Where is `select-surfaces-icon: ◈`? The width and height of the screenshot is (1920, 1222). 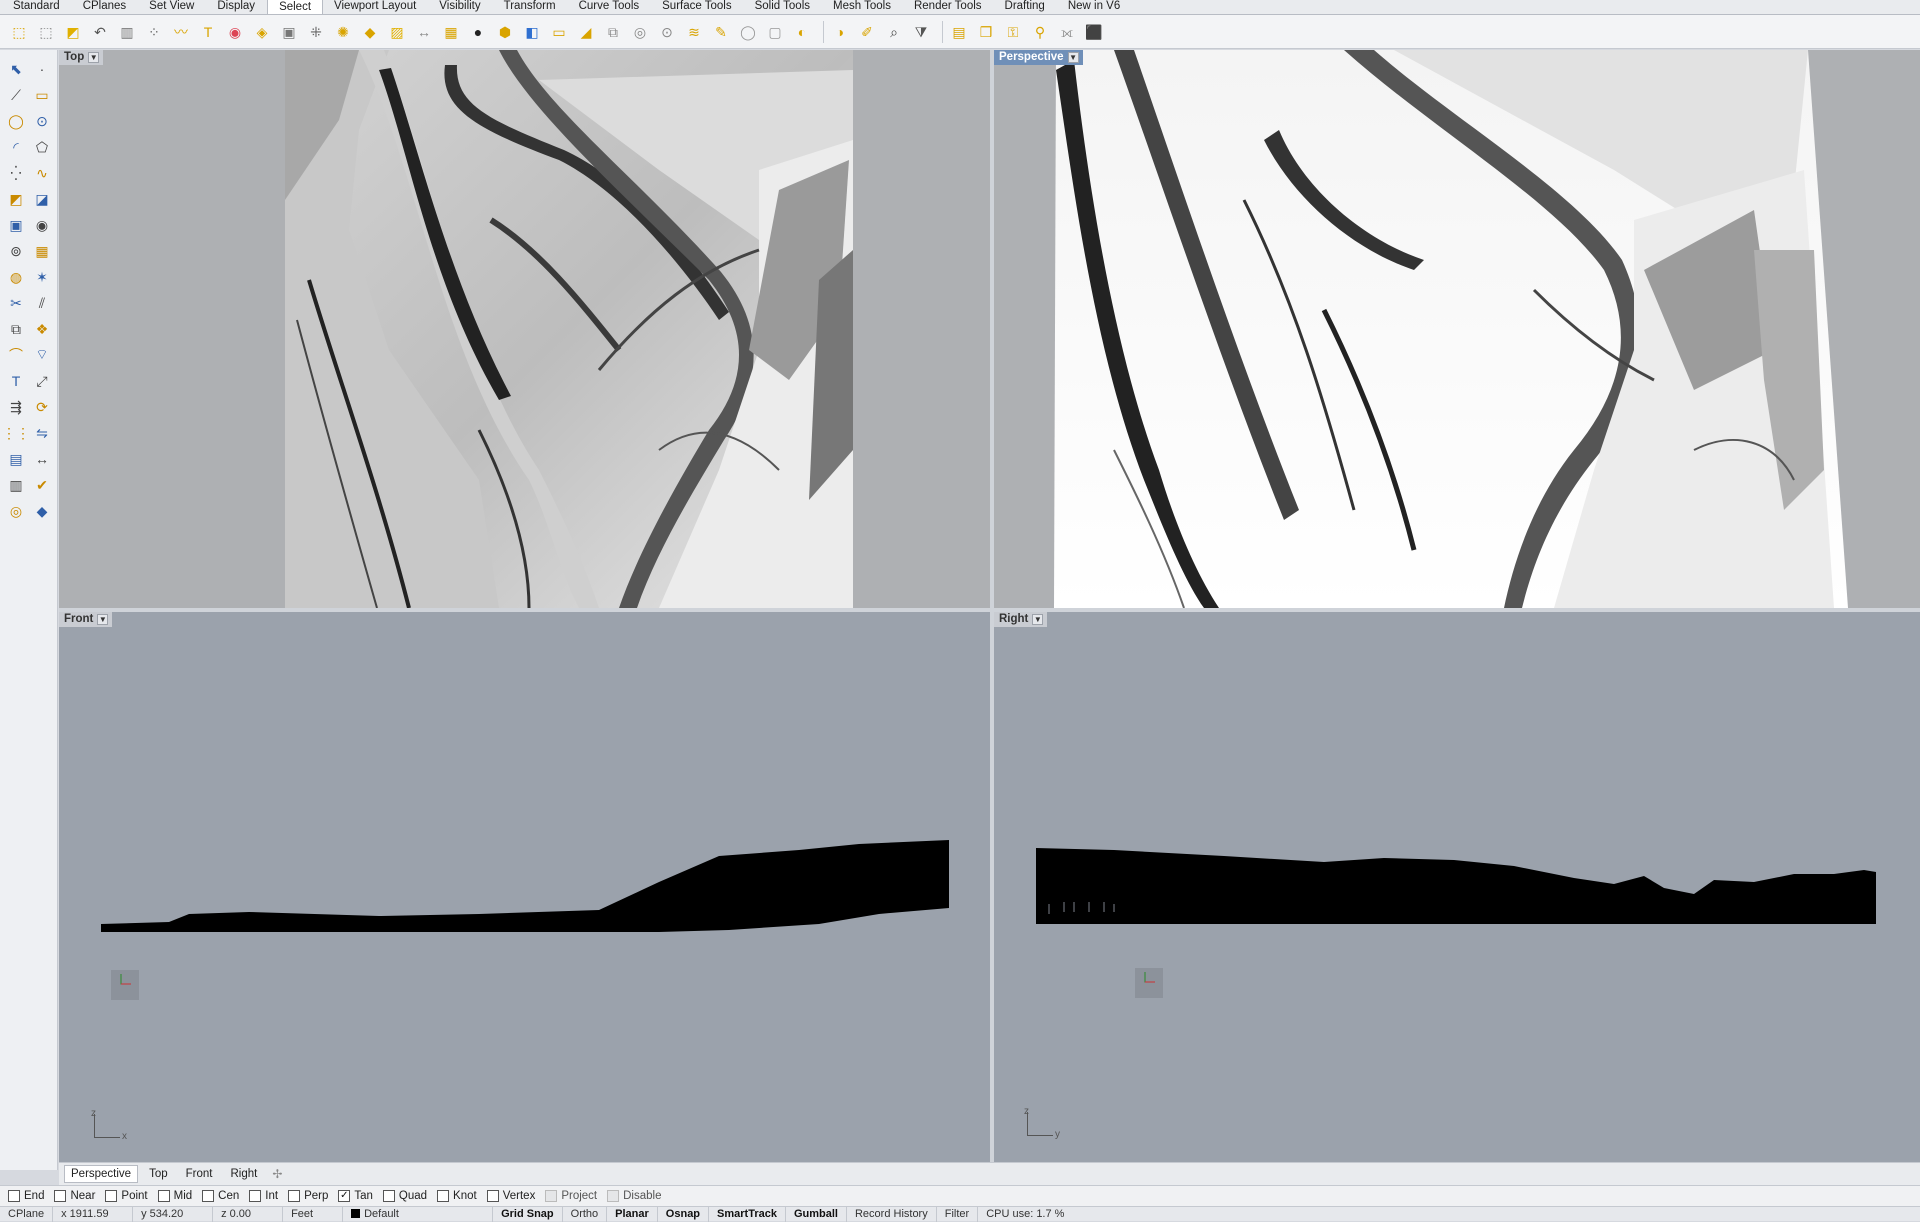
select-surfaces-icon: ◈ is located at coordinates (262, 32).